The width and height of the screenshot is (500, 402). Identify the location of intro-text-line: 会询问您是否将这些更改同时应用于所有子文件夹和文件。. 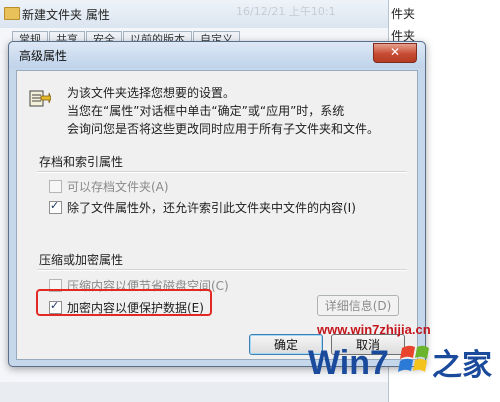
(223, 129).